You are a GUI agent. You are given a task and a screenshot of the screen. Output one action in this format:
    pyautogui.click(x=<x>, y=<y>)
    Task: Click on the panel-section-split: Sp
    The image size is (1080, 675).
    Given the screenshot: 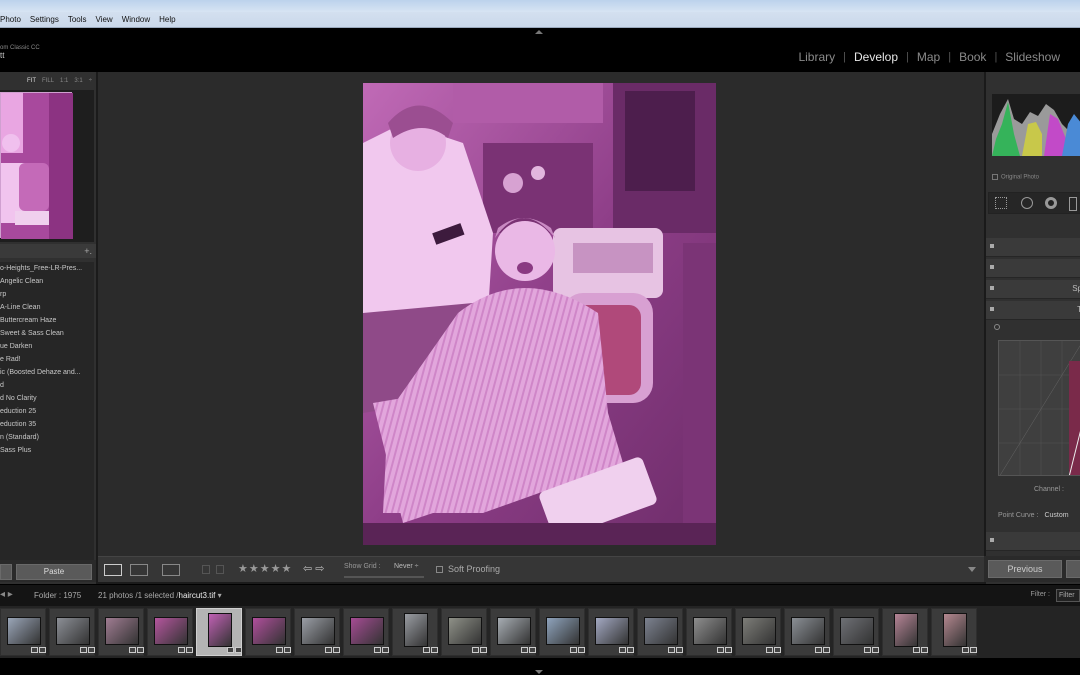 What is the action you would take?
    pyautogui.click(x=1033, y=289)
    